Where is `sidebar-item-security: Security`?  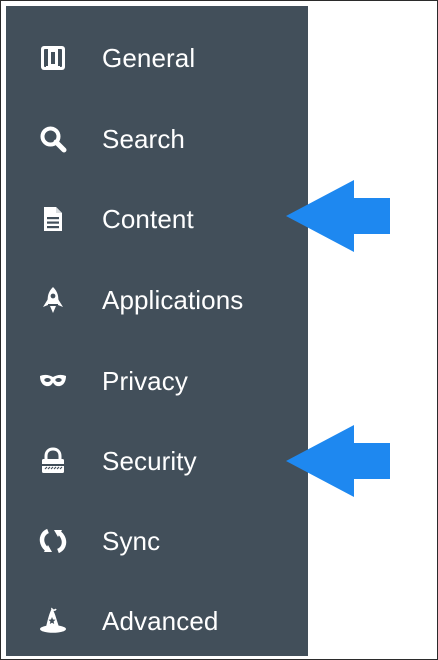
sidebar-item-security: Security is located at coordinates (157, 461).